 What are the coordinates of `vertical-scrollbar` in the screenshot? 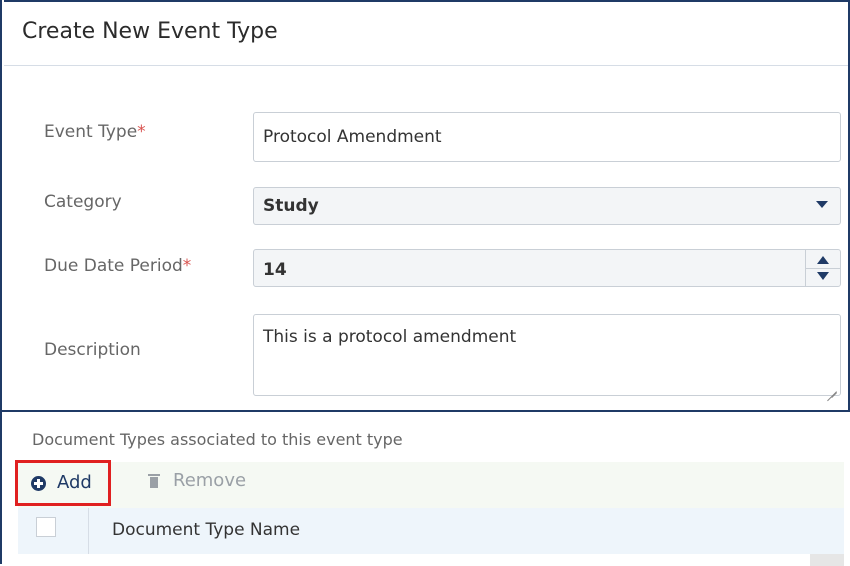 It's located at (827, 560).